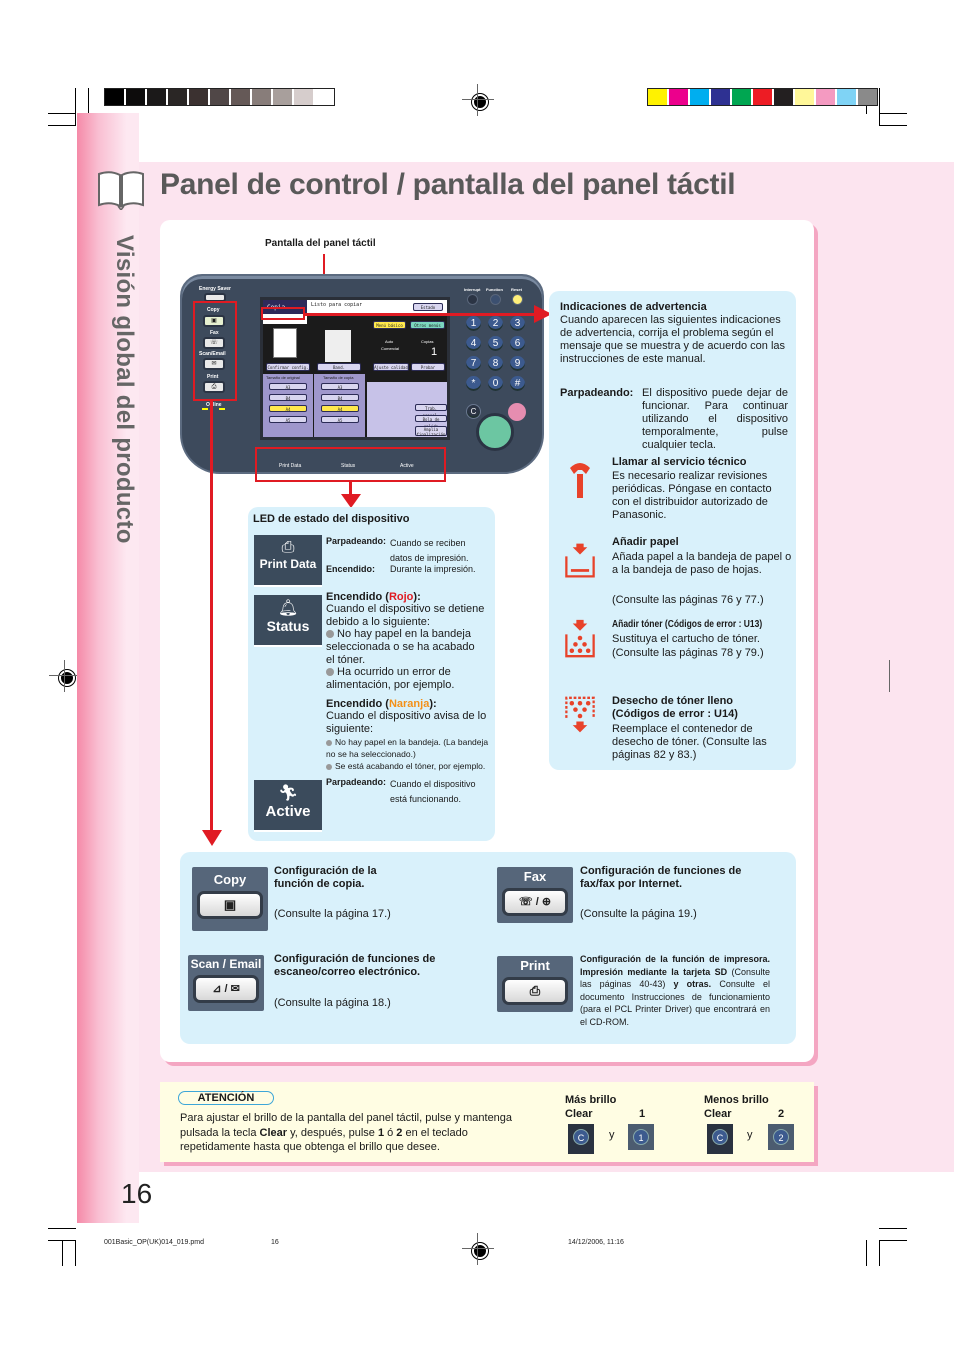  I want to click on callout-arrow-line, so click(211, 617).